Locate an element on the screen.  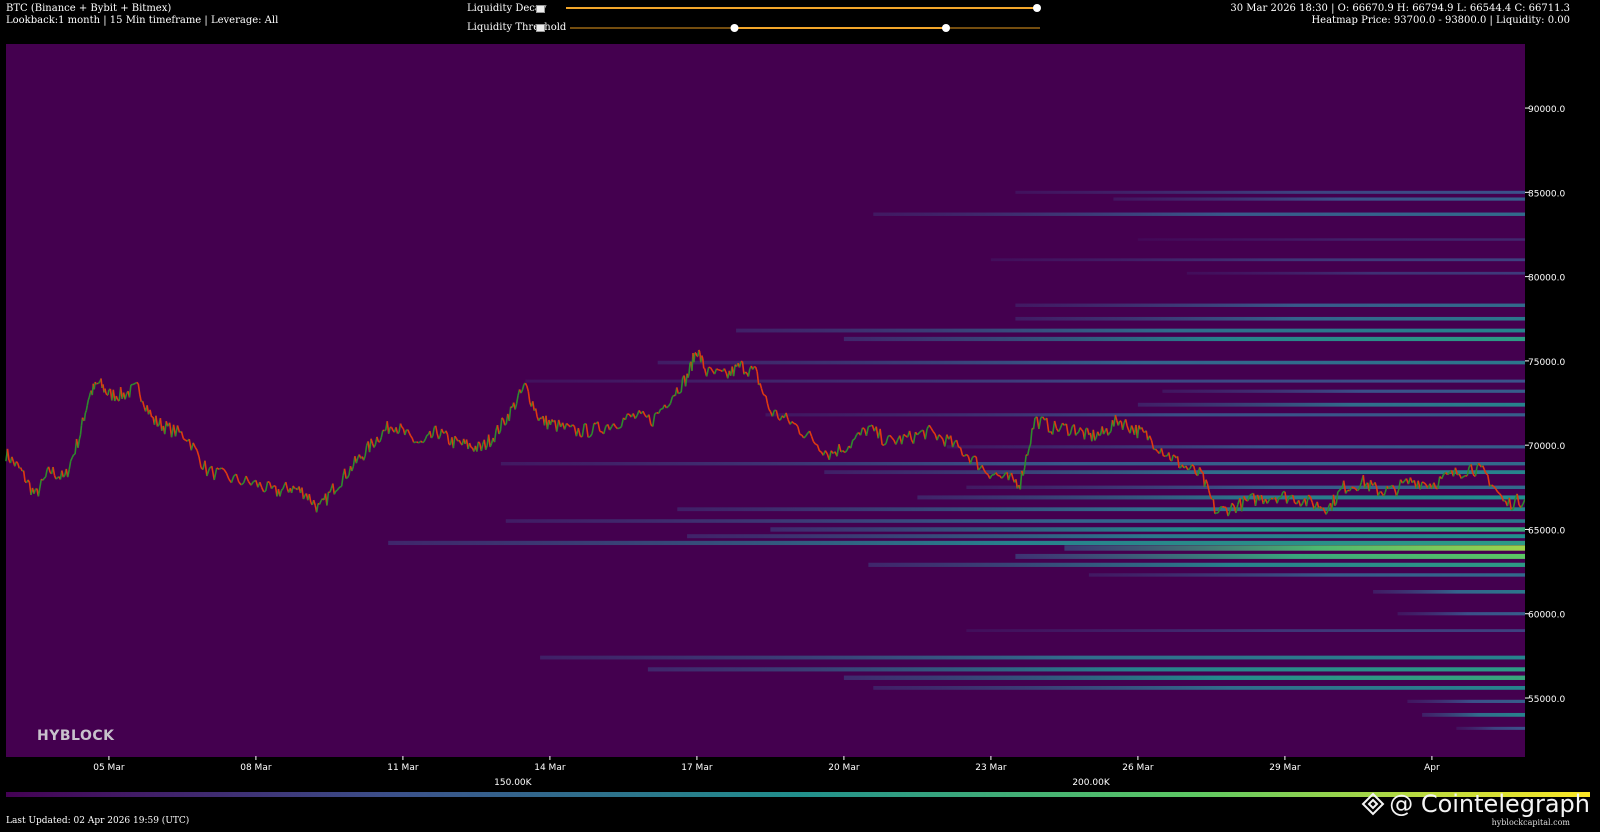
last-updated: Last Updated: 02 Apr 2026 19:59 (UTC) is located at coordinates (98, 821).